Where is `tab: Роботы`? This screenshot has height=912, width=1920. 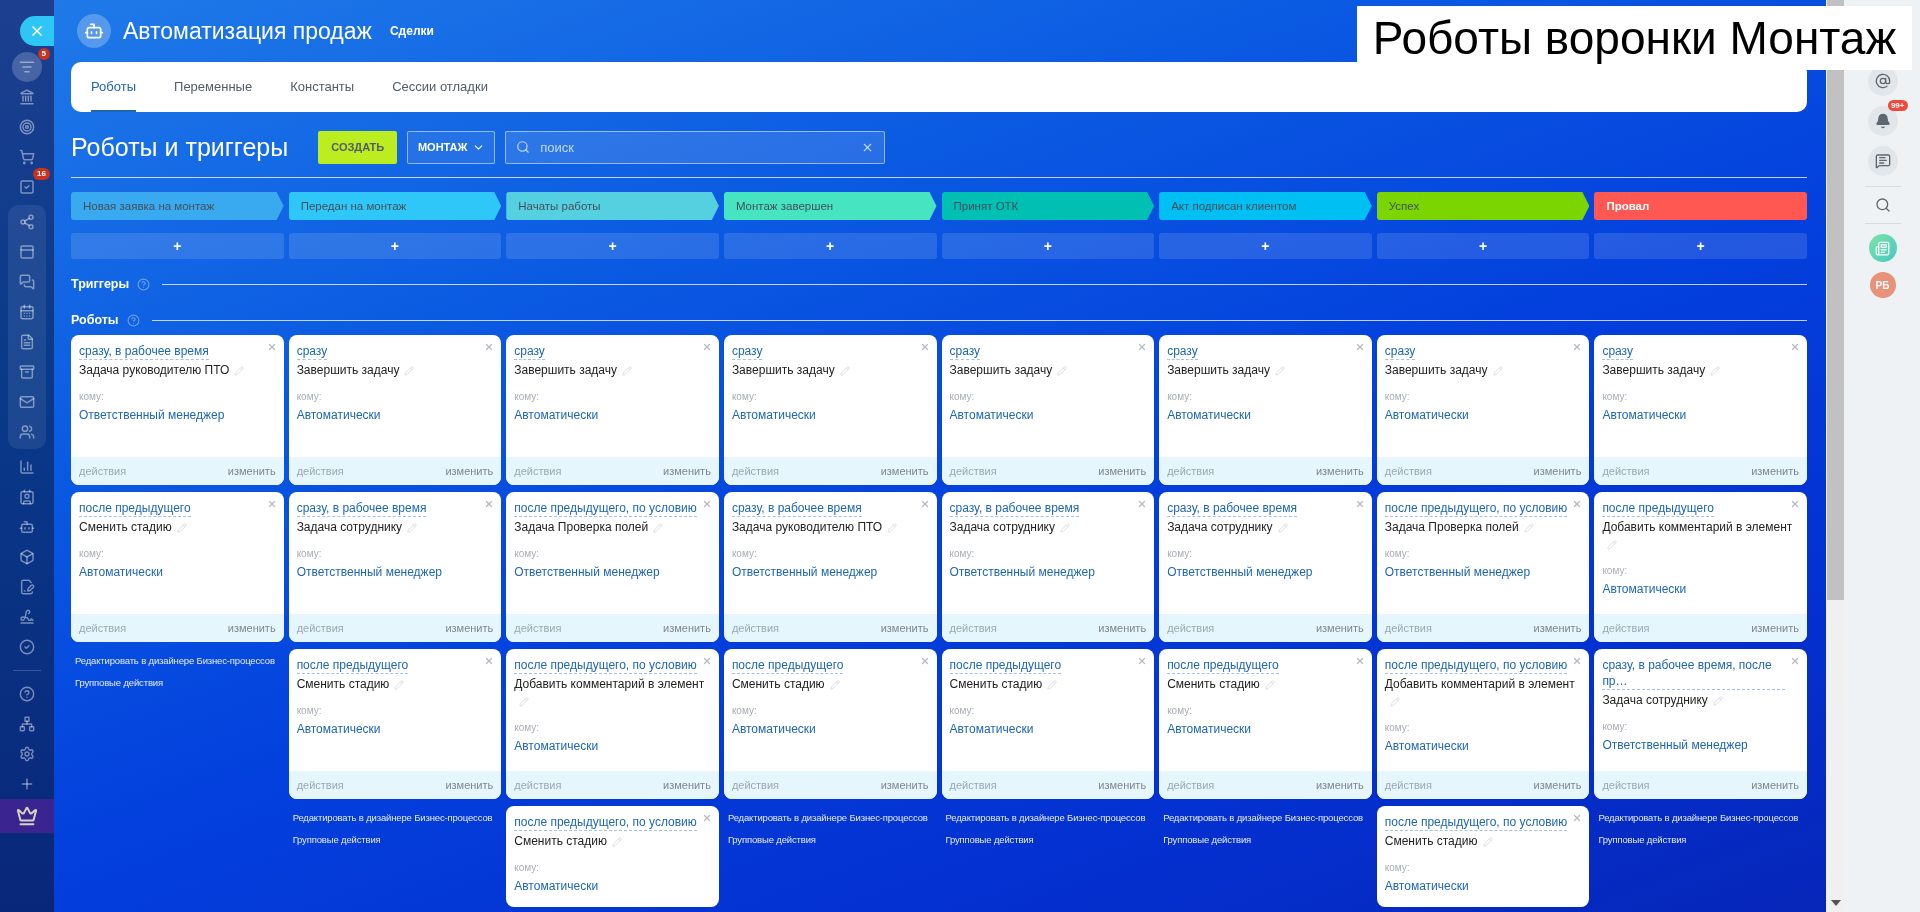 tab: Роботы is located at coordinates (114, 87).